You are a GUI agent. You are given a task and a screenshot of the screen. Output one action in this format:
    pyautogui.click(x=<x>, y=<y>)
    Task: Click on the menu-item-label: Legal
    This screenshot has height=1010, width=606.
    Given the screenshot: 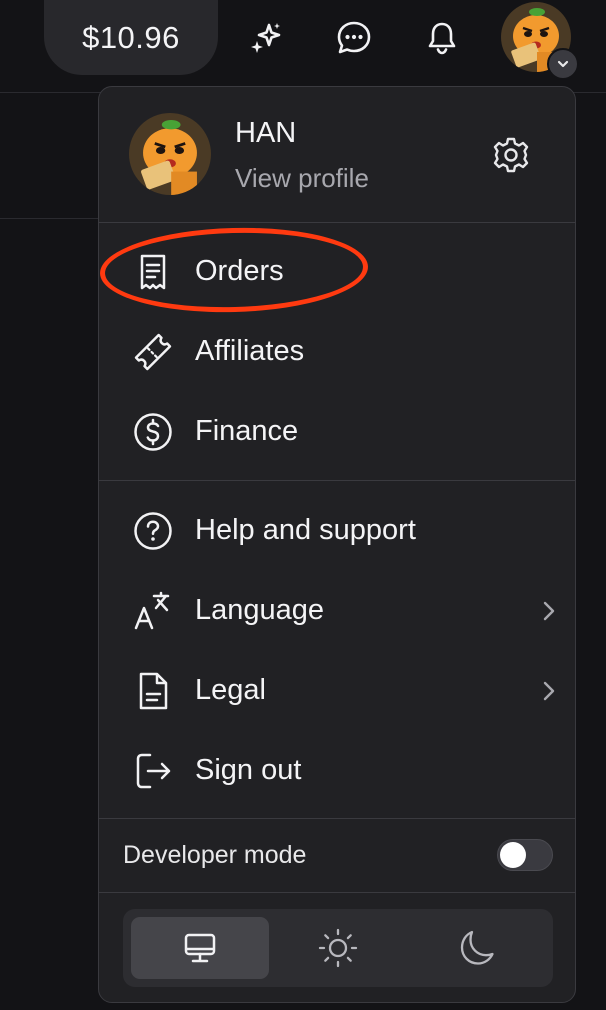 What is the action you would take?
    pyautogui.click(x=230, y=690)
    